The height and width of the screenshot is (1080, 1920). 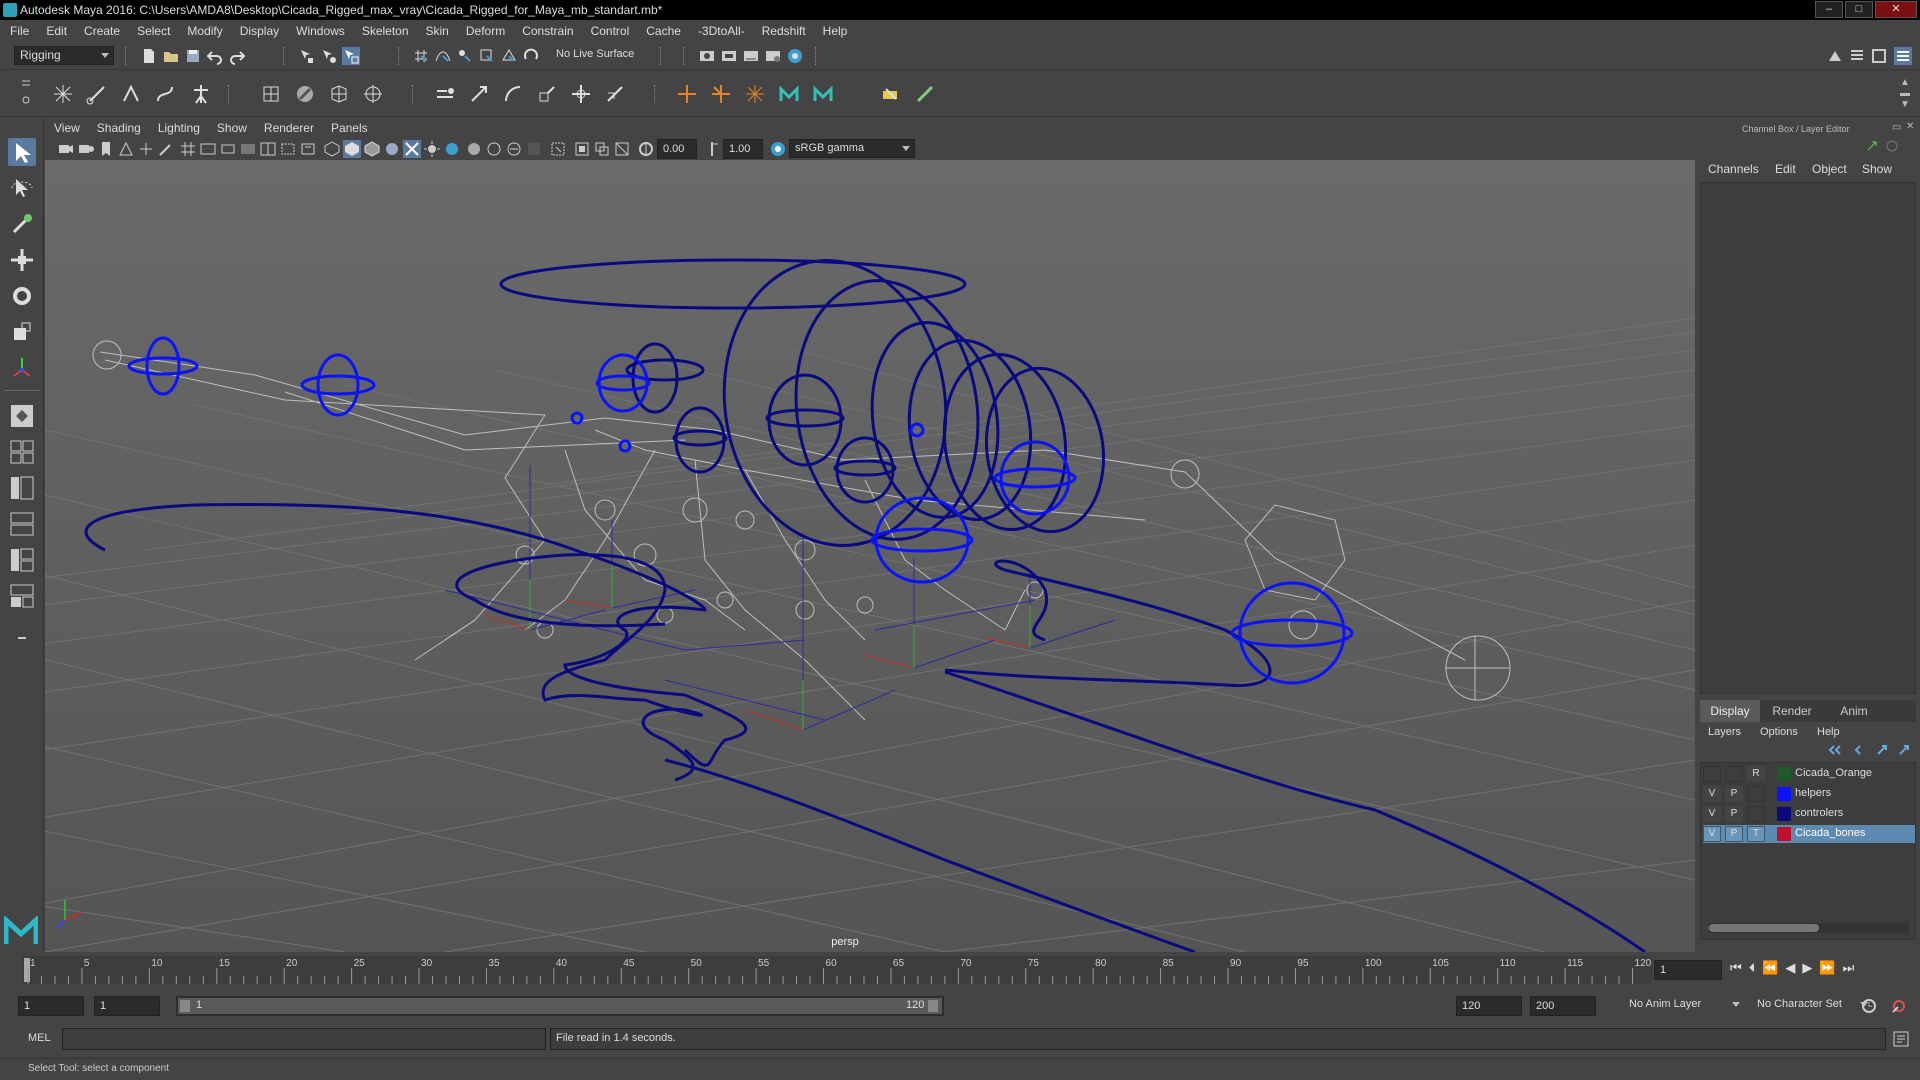 What do you see at coordinates (349, 128) in the screenshot?
I see `panel-menu-panels: Panels` at bounding box center [349, 128].